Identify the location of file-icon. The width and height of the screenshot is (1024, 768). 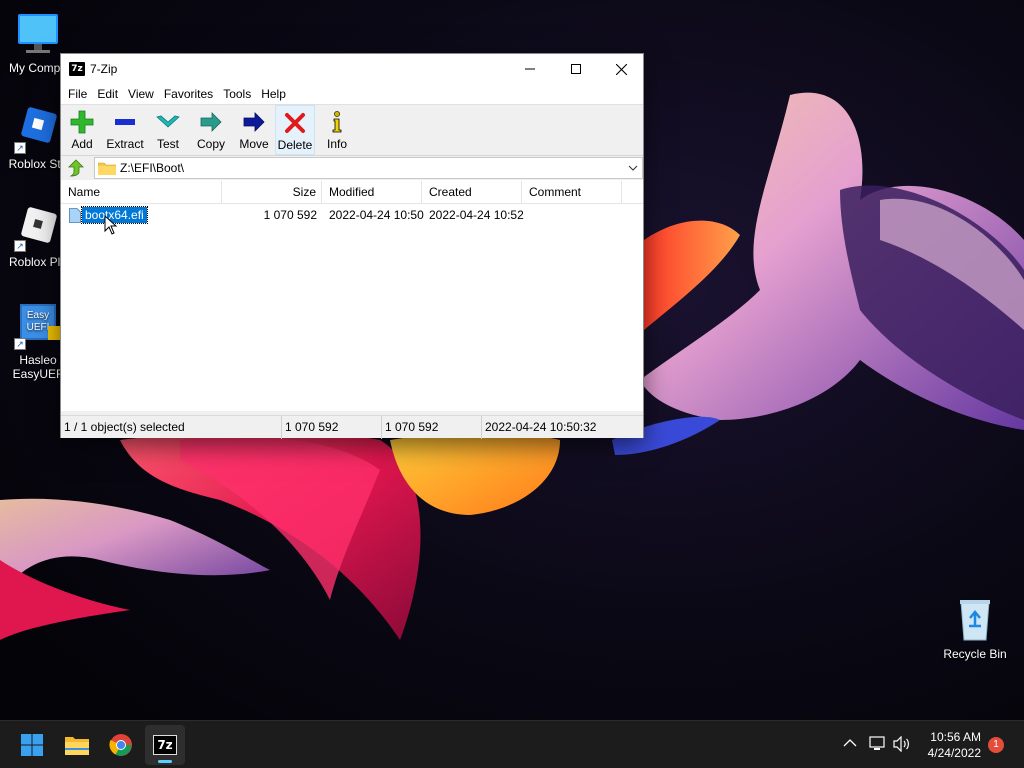
(75, 215).